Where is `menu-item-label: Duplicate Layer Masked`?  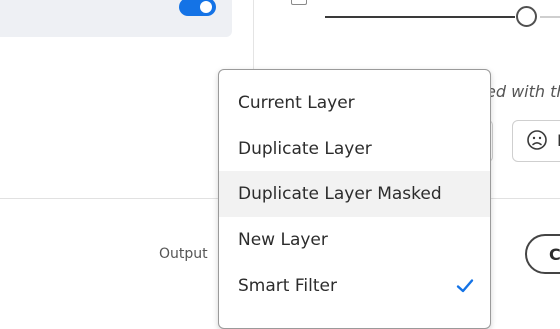 menu-item-label: Duplicate Layer Masked is located at coordinates (340, 194).